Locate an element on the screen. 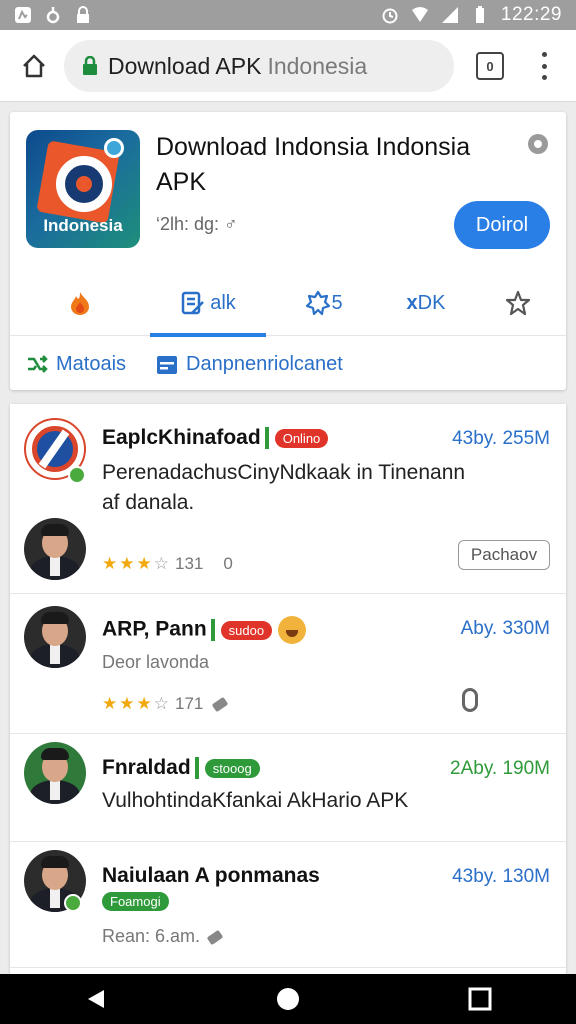  rating-count: 171 is located at coordinates (189, 703).